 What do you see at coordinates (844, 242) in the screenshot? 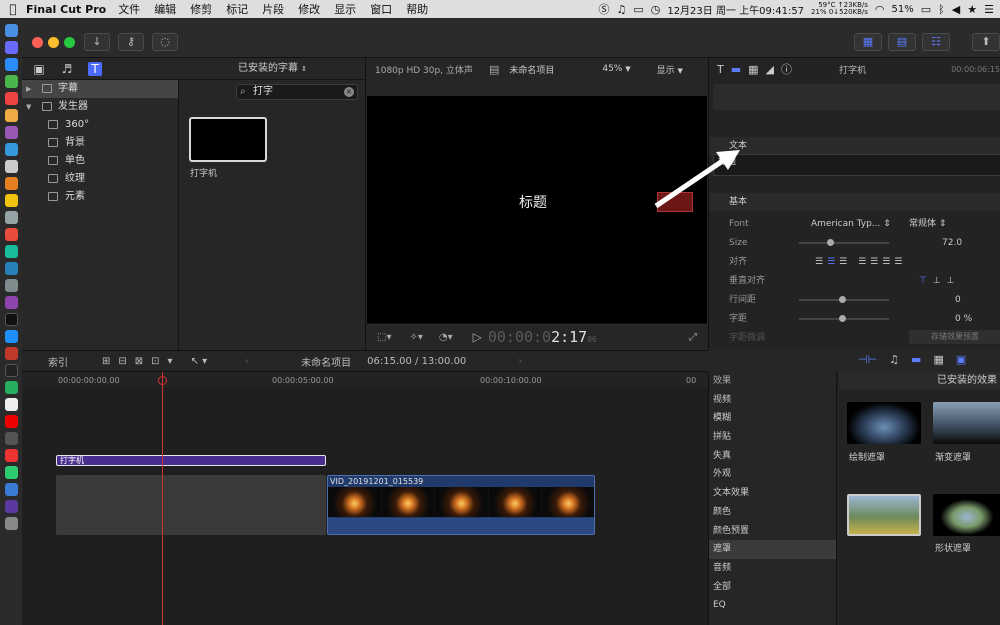
I see `size-slider` at bounding box center [844, 242].